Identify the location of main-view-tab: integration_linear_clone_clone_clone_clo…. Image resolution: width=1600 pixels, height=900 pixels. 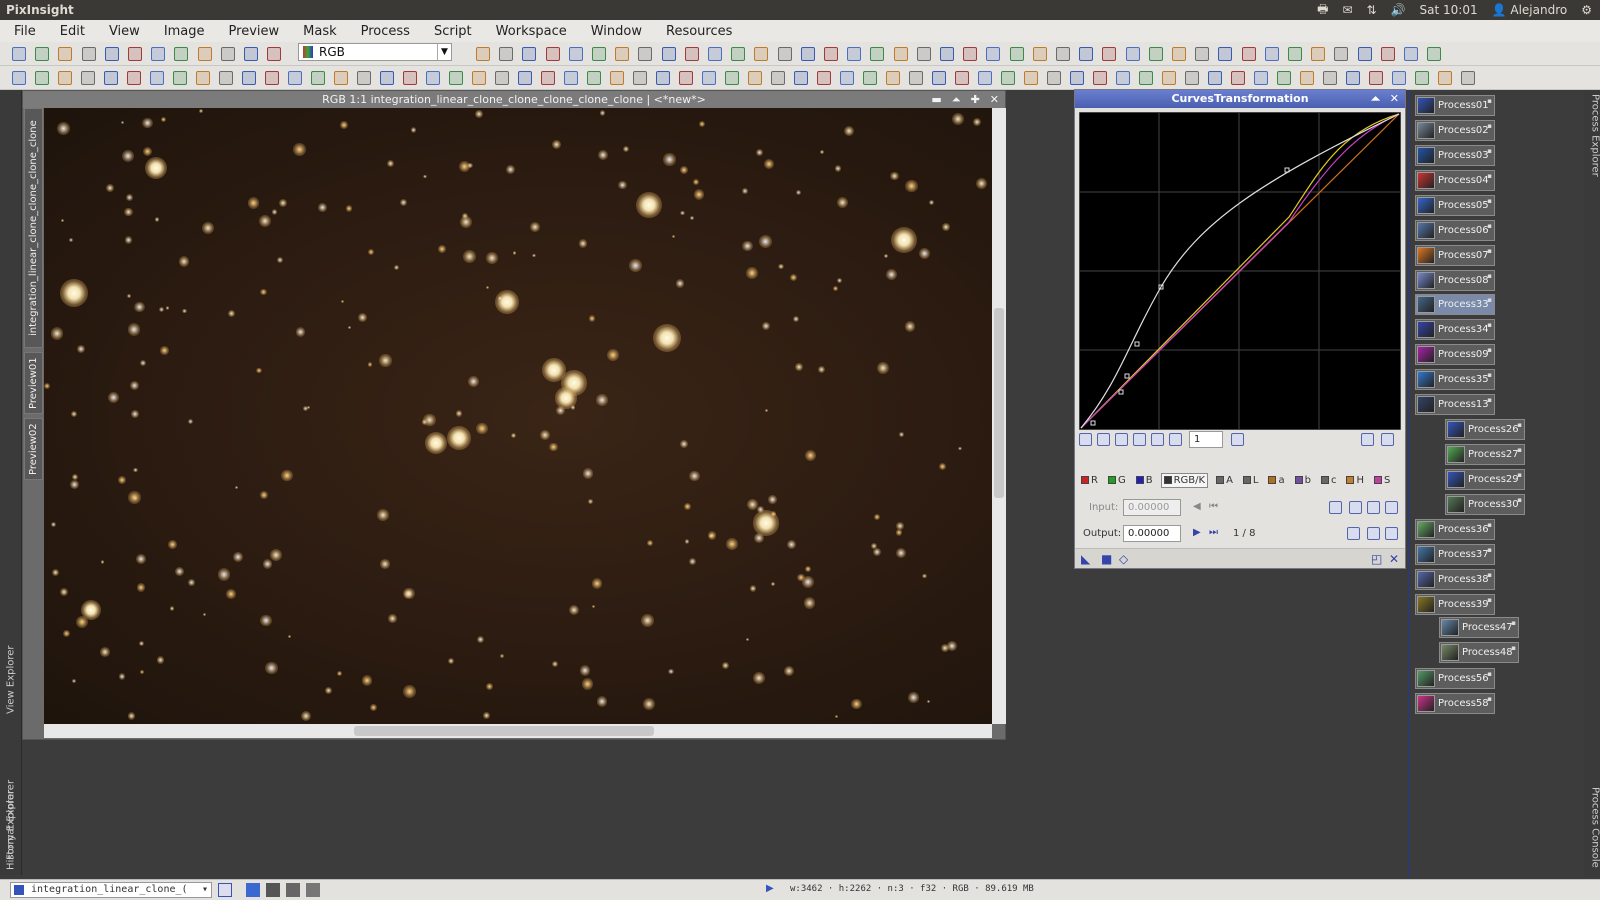
(33, 228).